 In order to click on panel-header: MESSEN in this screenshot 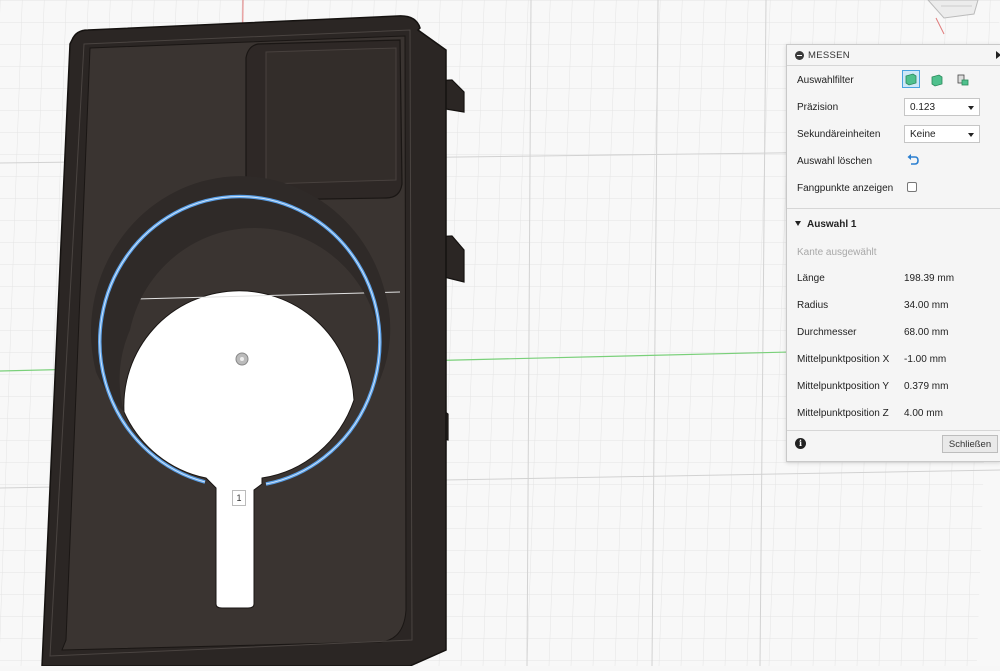, I will do `click(893, 55)`.